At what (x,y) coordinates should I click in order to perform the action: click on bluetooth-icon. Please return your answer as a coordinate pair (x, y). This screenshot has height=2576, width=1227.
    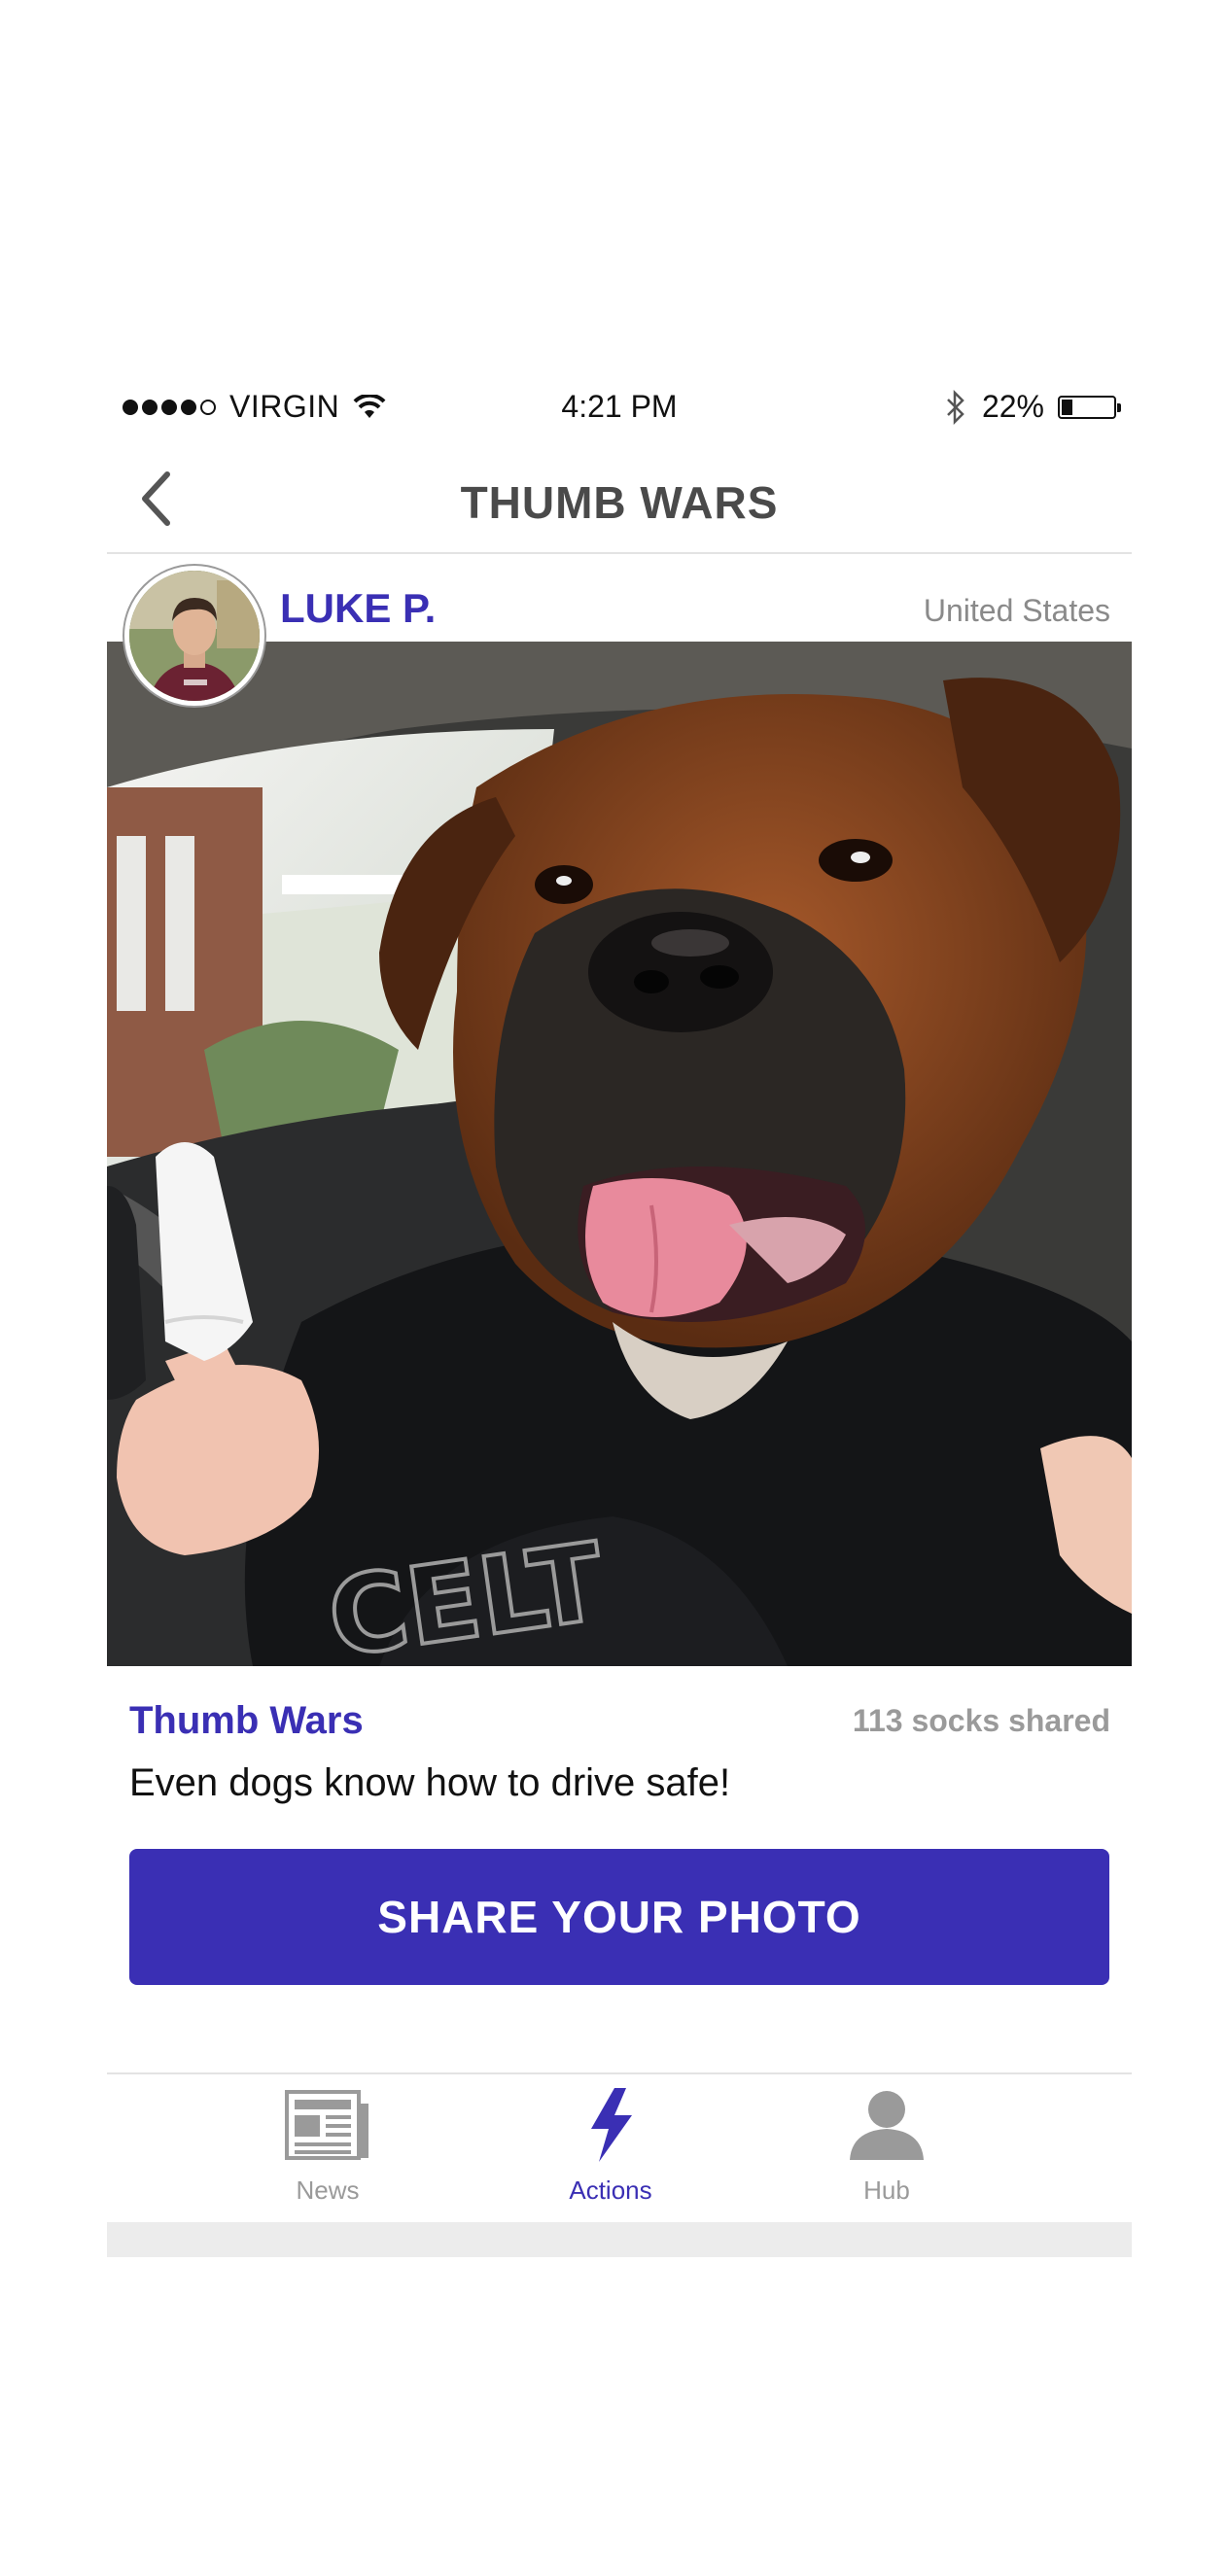
    Looking at the image, I should click on (955, 407).